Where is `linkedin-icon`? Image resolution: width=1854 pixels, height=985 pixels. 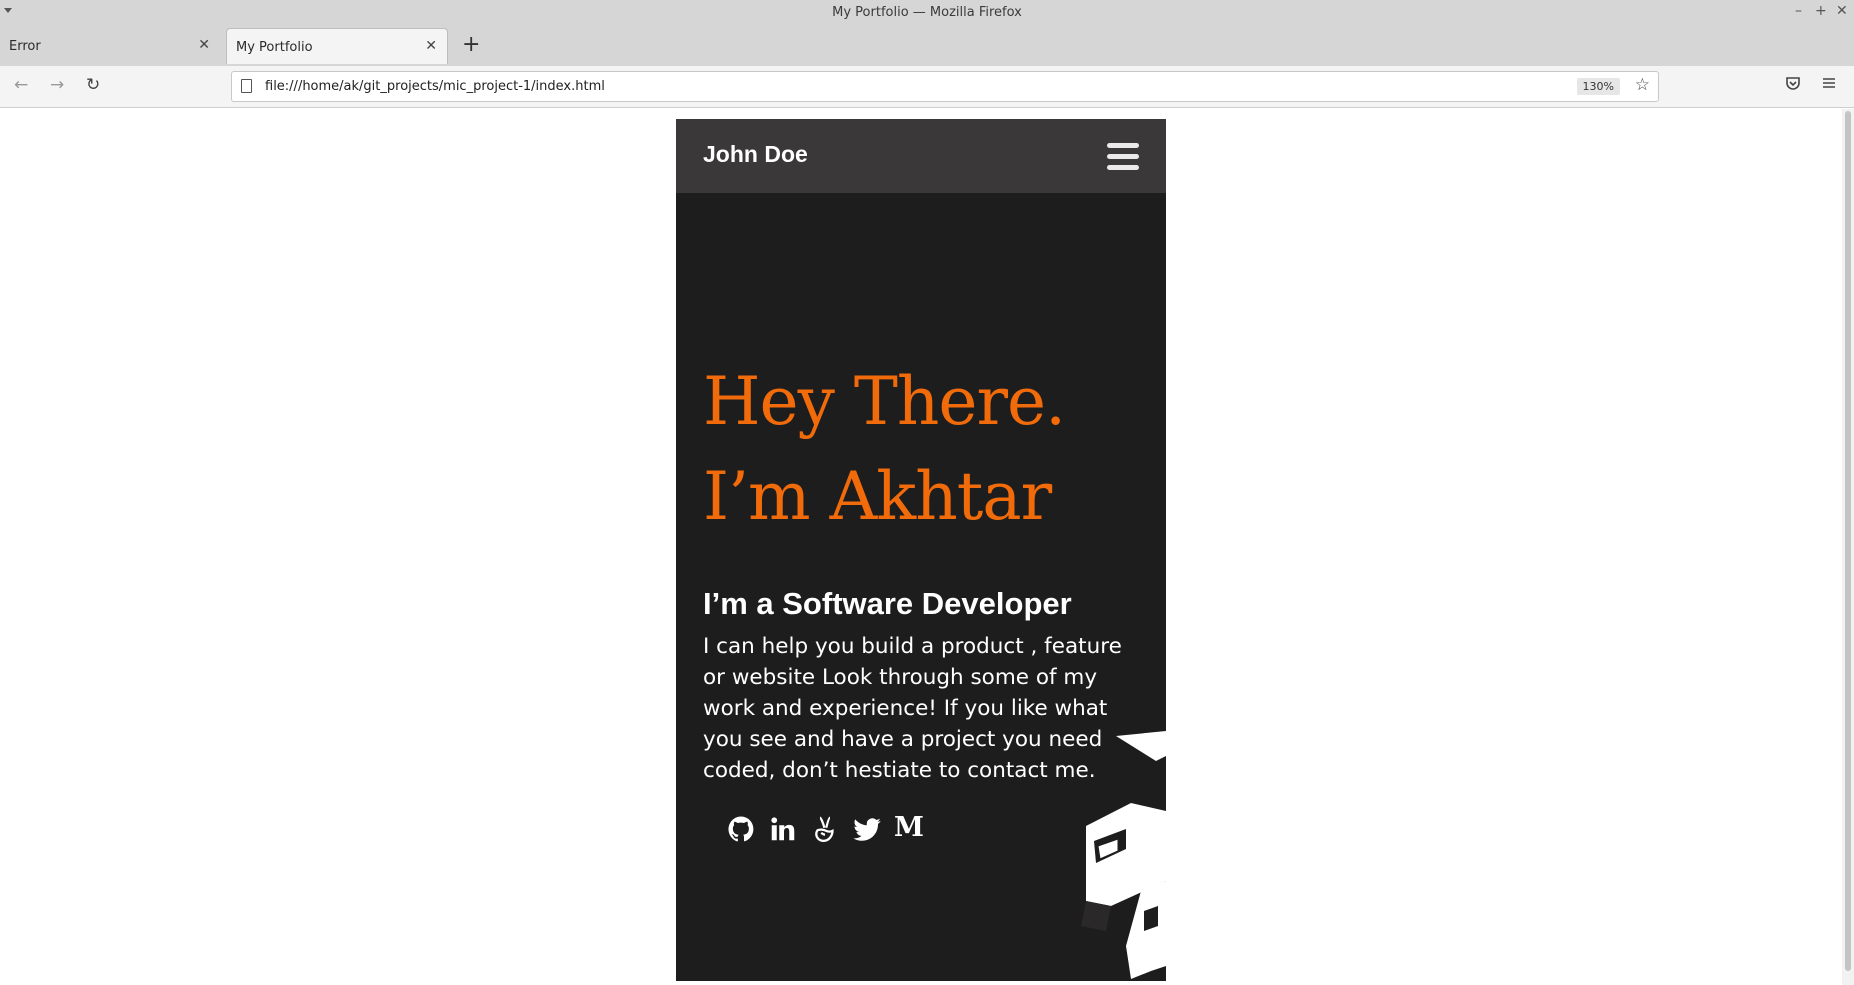
linkedin-icon is located at coordinates (783, 829).